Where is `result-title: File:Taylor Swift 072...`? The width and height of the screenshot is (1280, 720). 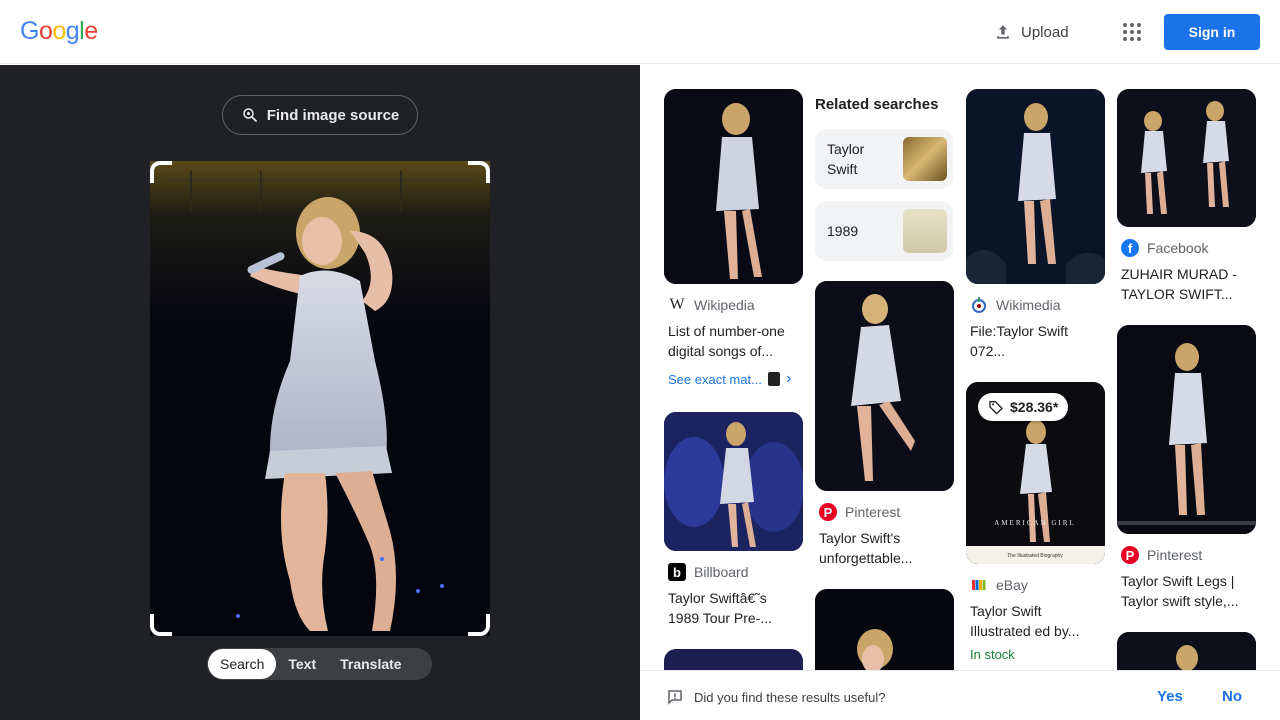
result-title: File:Taylor Swift 072... is located at coordinates (1039, 341).